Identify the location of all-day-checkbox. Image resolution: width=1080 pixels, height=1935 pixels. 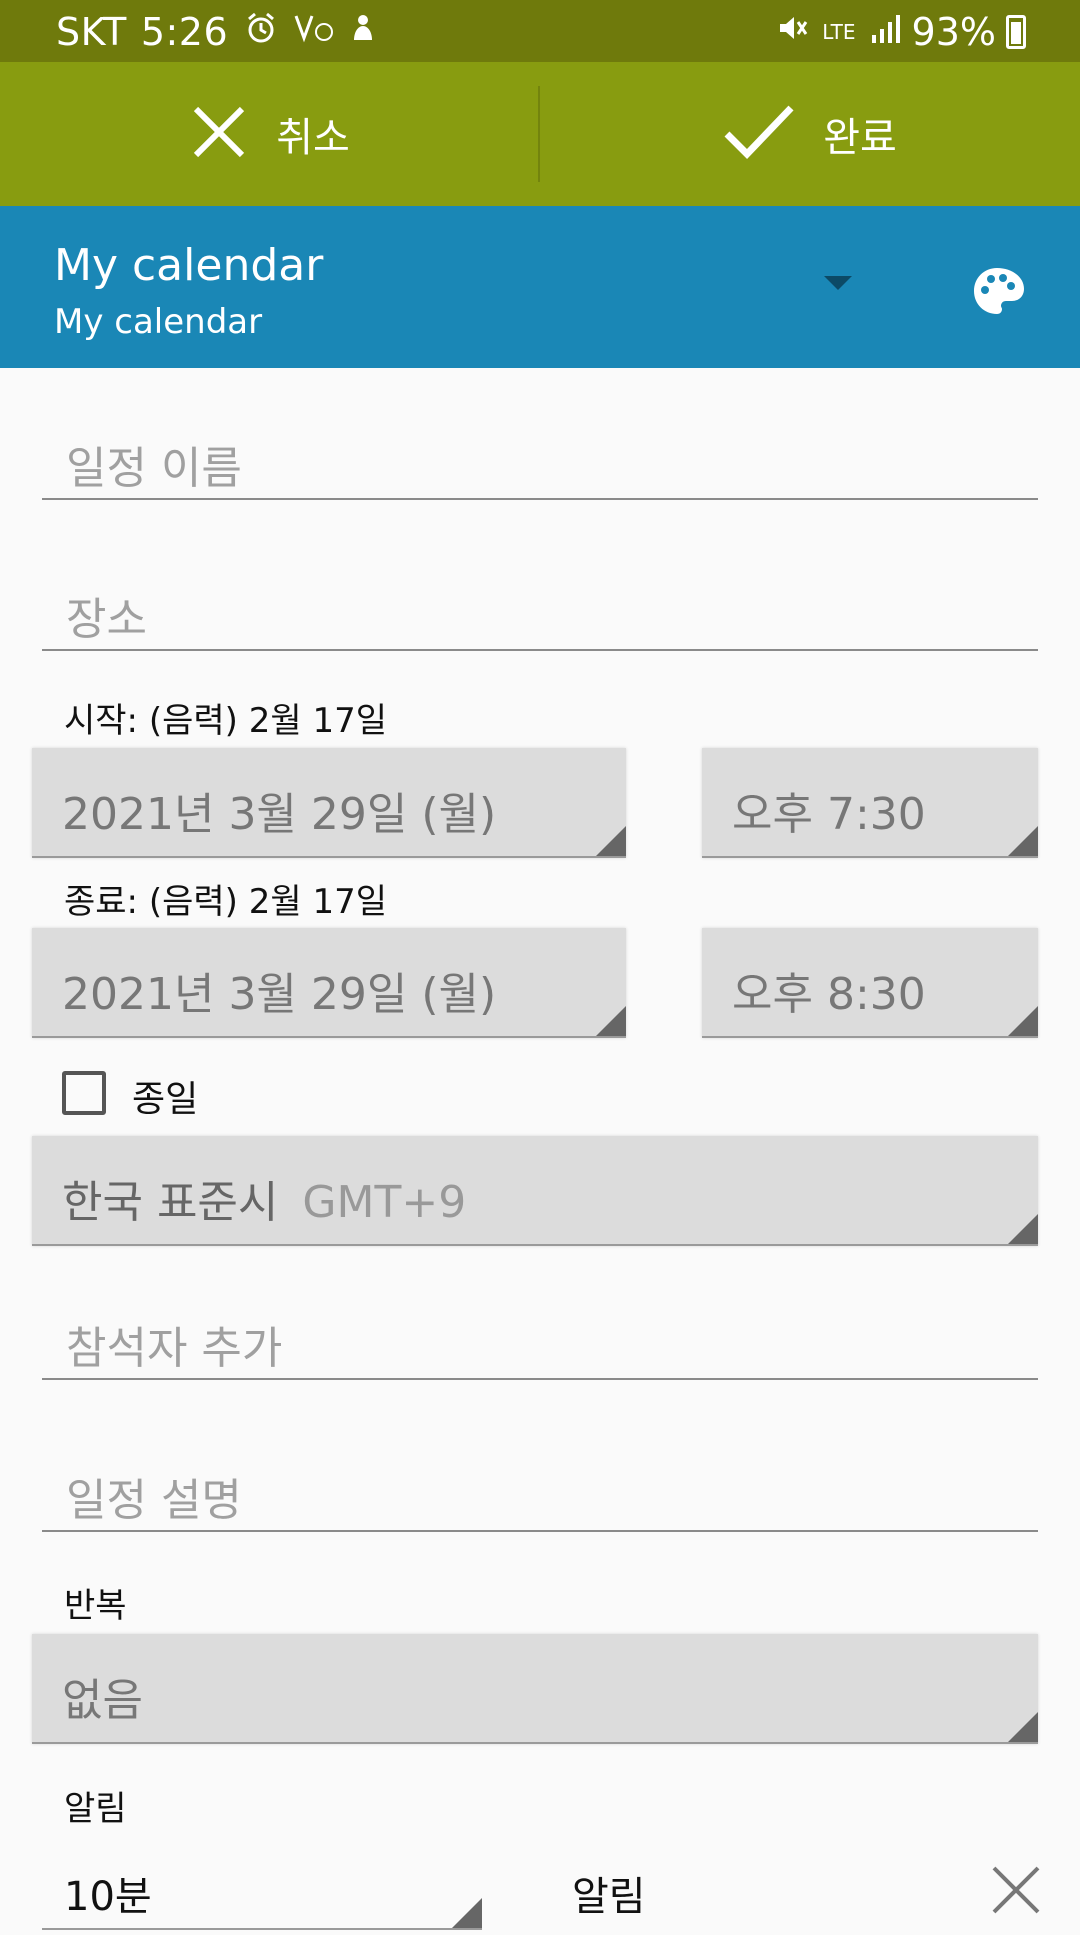
(84, 1093).